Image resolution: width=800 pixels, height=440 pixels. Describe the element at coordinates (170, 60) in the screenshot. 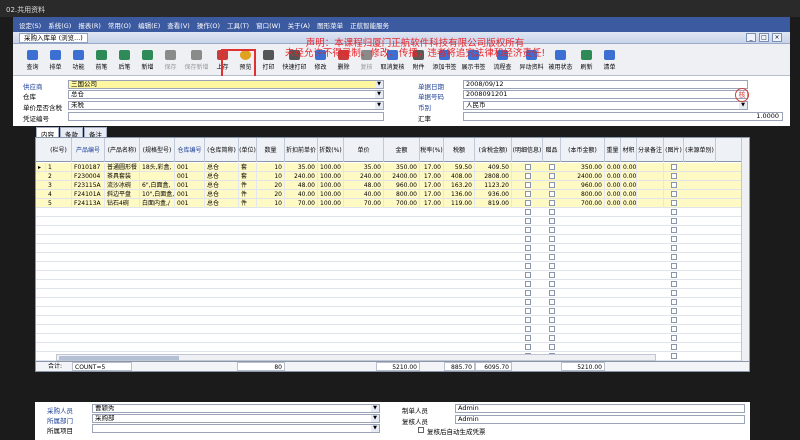

I see `save-button: 保存` at that location.